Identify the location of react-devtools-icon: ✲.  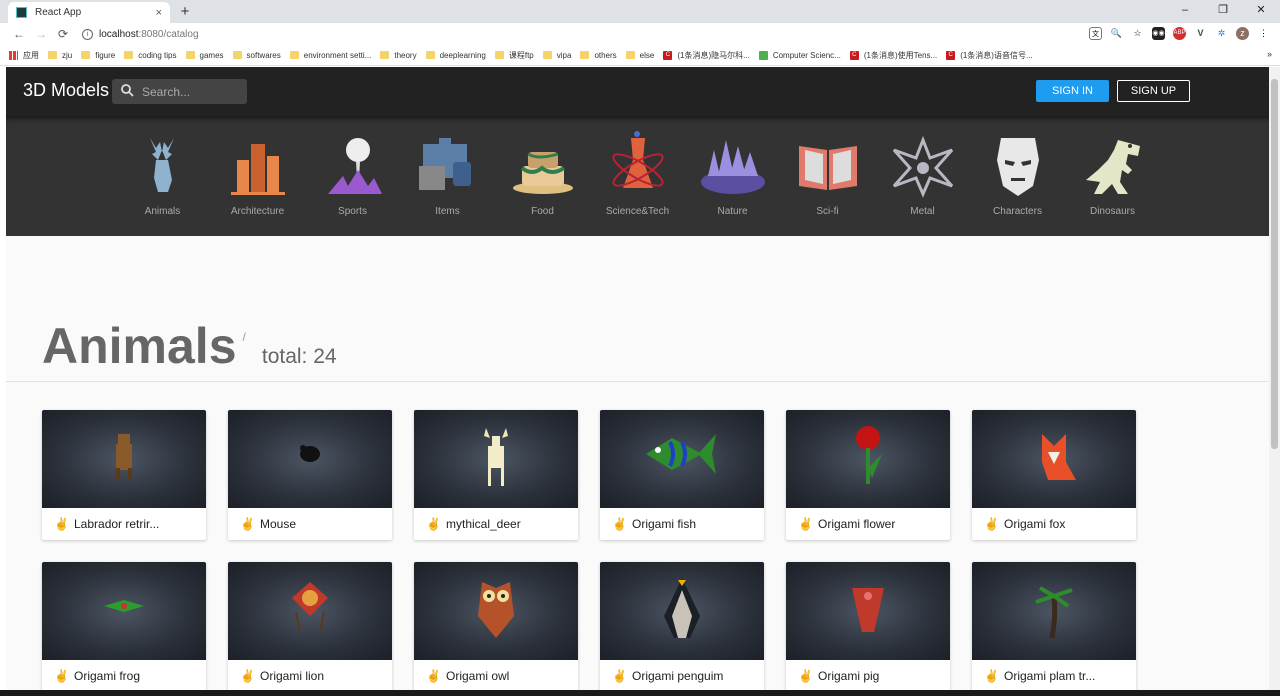
(1221, 33).